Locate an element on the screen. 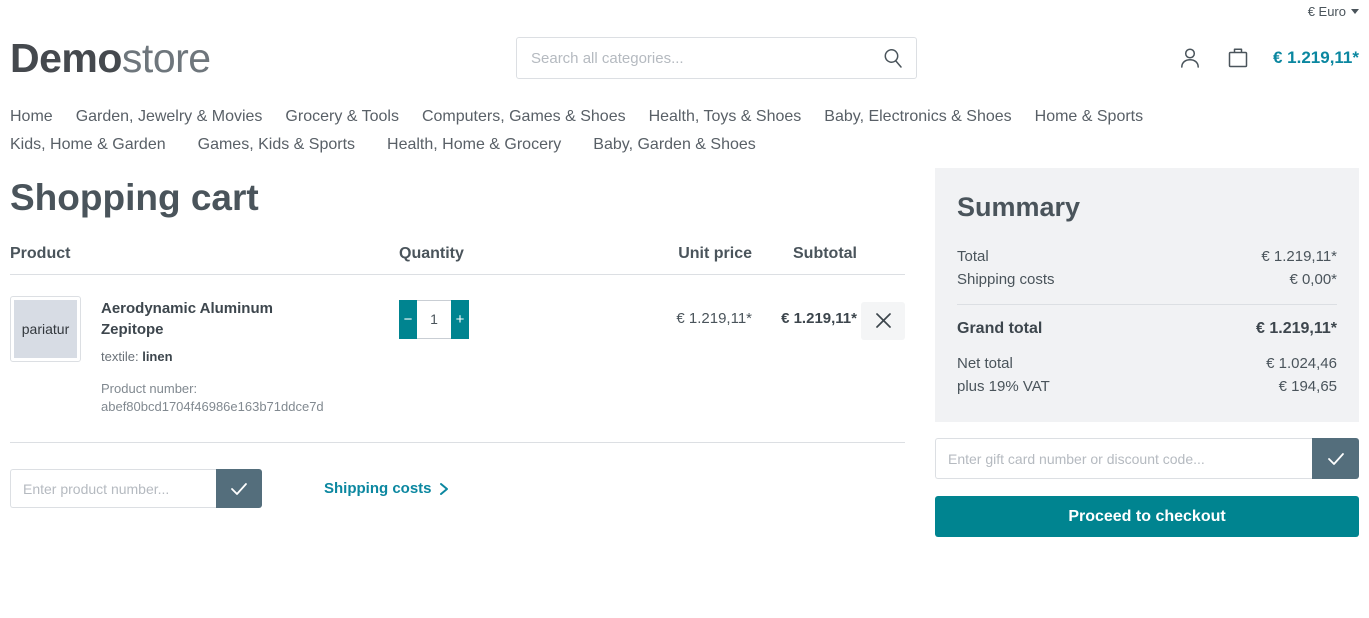  nav-item-health-home-grocery: Health, Home & Grocery is located at coordinates (490, 145).